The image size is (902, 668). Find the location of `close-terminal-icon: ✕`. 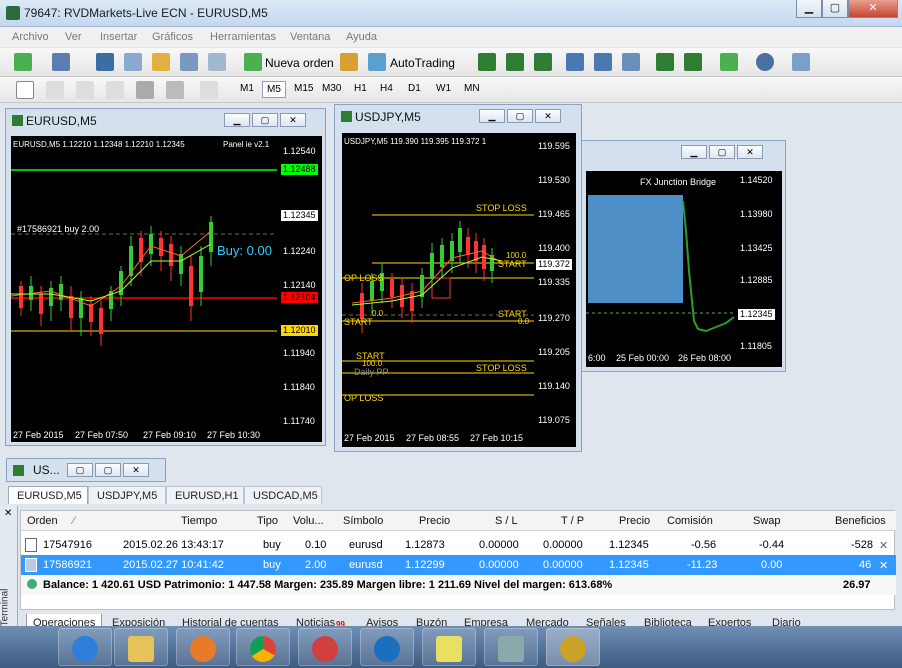

close-terminal-icon: ✕ is located at coordinates (8, 513).